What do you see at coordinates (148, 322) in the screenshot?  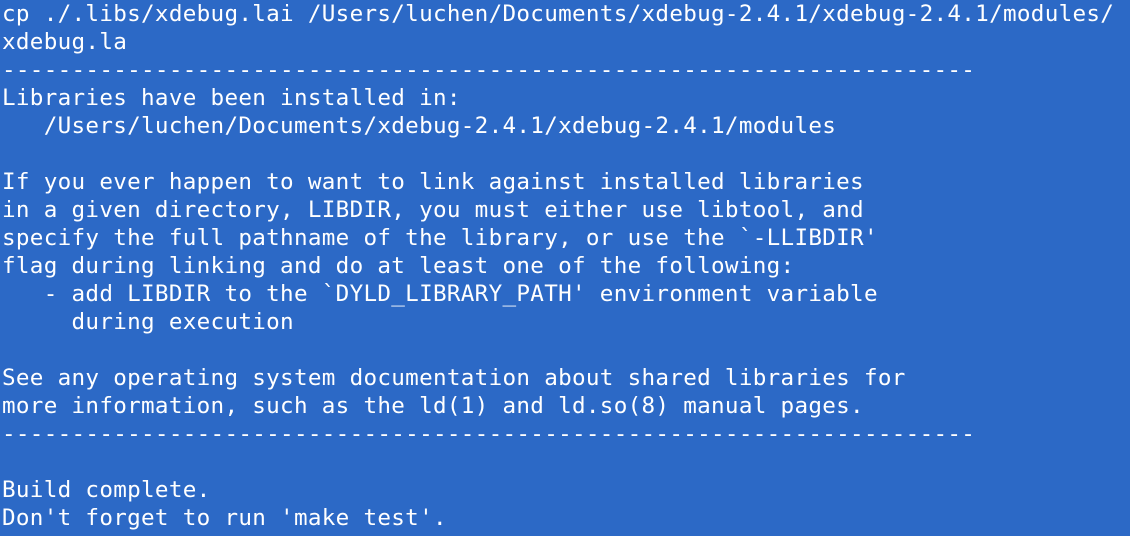 I see `terminal-line: during execution` at bounding box center [148, 322].